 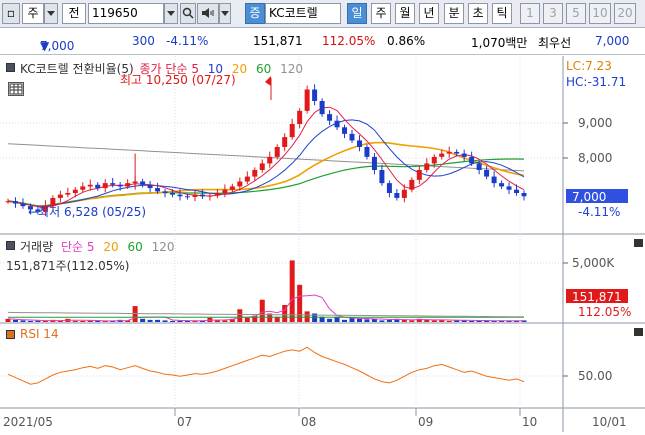 I want to click on tab-minute: 분, so click(x=454, y=13).